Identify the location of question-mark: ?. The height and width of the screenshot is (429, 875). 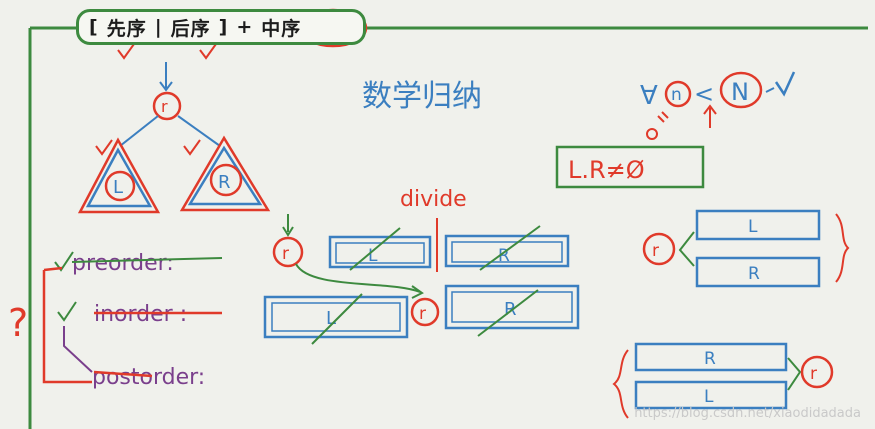
(18, 323).